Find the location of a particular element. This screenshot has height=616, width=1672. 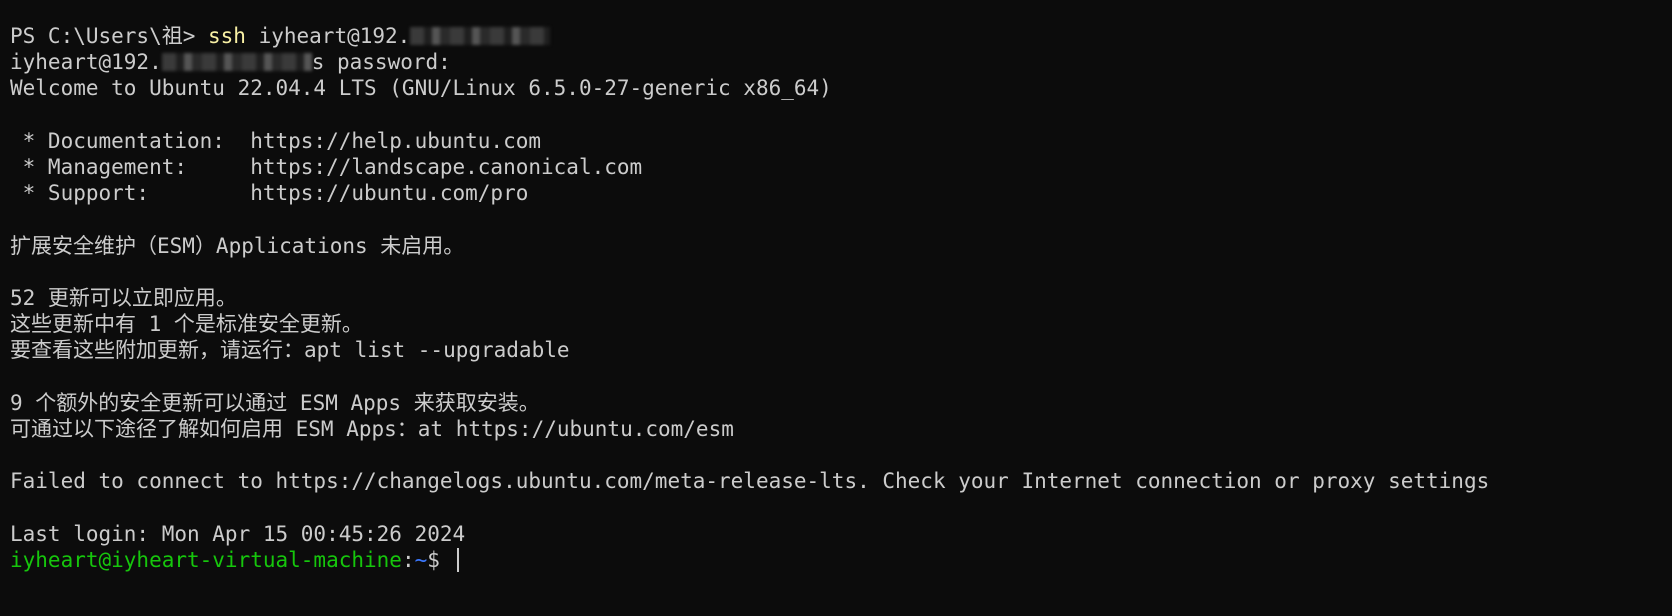

esm-status-line: 扩展安全维护（ESM）Applications 未启用。 is located at coordinates (237, 245).